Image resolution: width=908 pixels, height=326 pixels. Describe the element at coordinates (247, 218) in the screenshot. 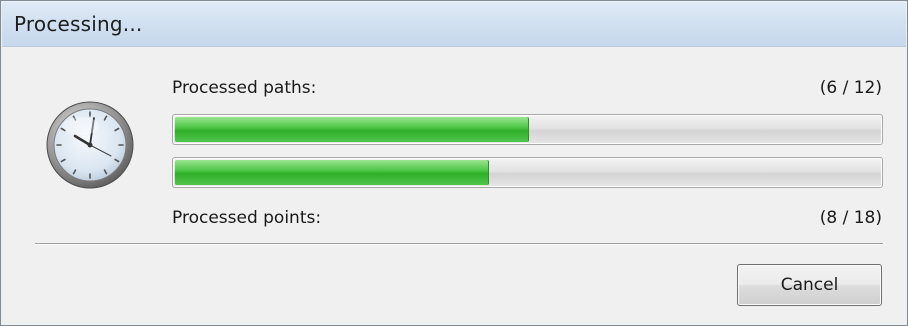

I see `processed-points-label: Processed points:` at that location.